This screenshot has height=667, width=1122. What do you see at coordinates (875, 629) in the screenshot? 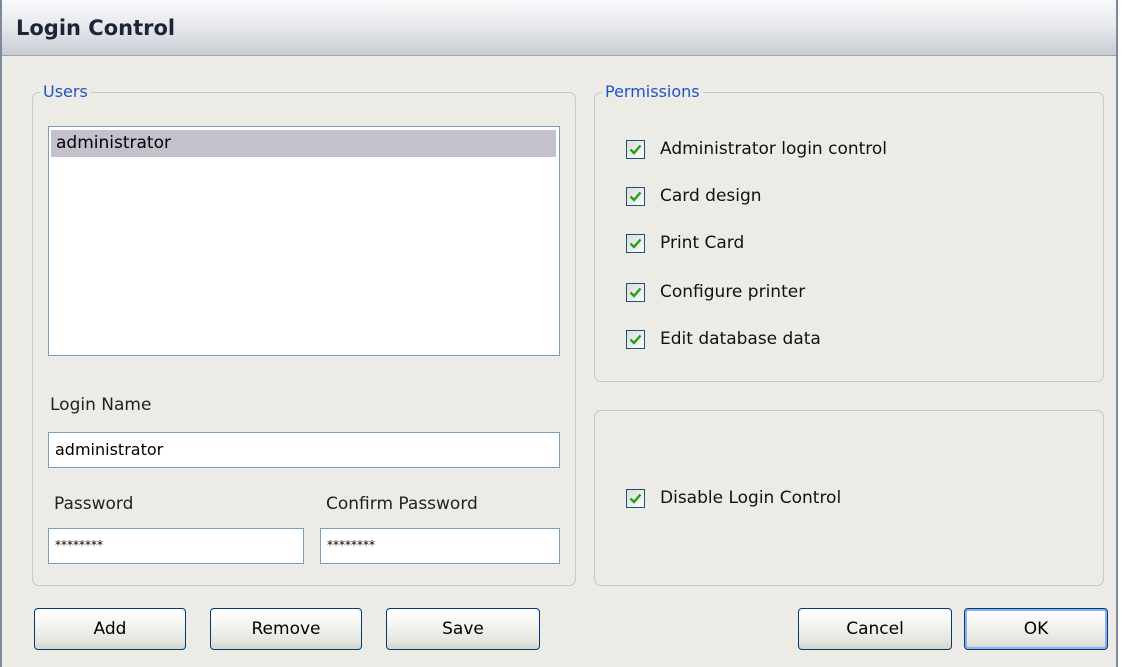
I see `cancel-button: Cancel` at bounding box center [875, 629].